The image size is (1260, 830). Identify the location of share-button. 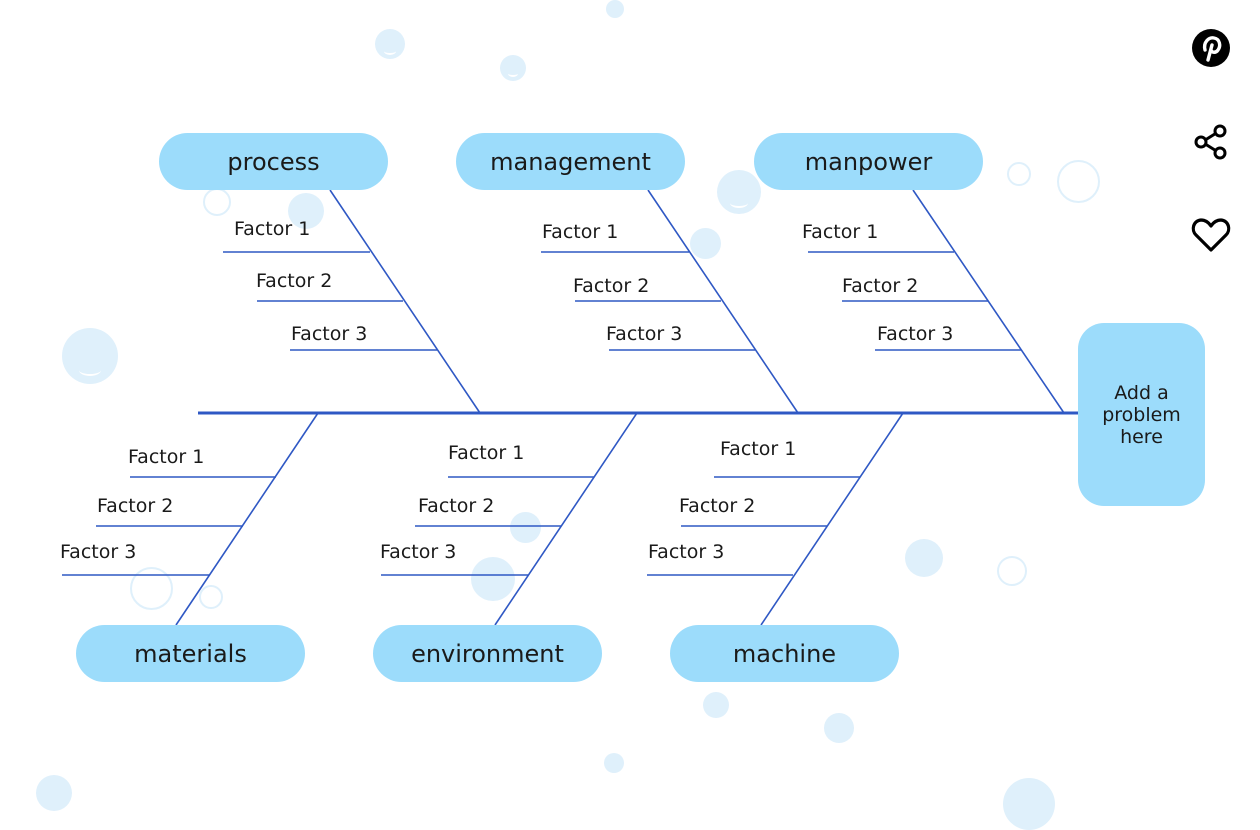
(1211, 142).